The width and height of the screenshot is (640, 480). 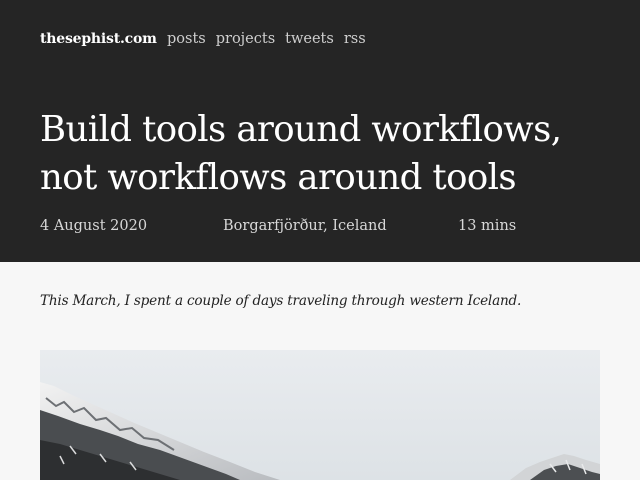 I want to click on main-nav: posts projects tweets rss, so click(x=266, y=39).